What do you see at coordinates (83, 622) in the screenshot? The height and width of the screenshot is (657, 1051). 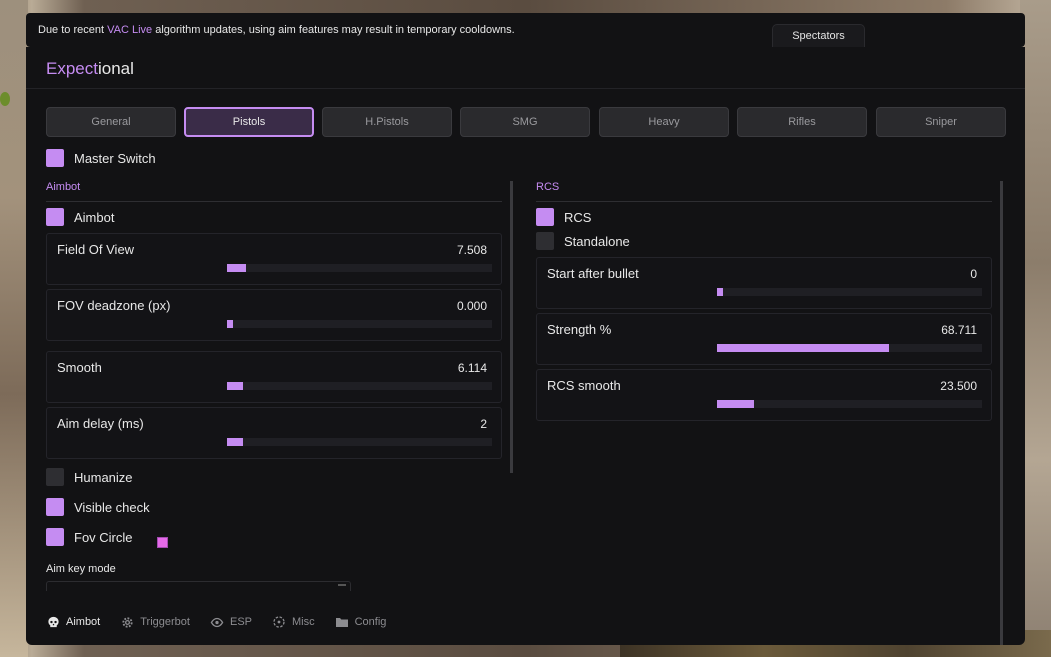 I see `nav-aimbot-label: Aimbot` at bounding box center [83, 622].